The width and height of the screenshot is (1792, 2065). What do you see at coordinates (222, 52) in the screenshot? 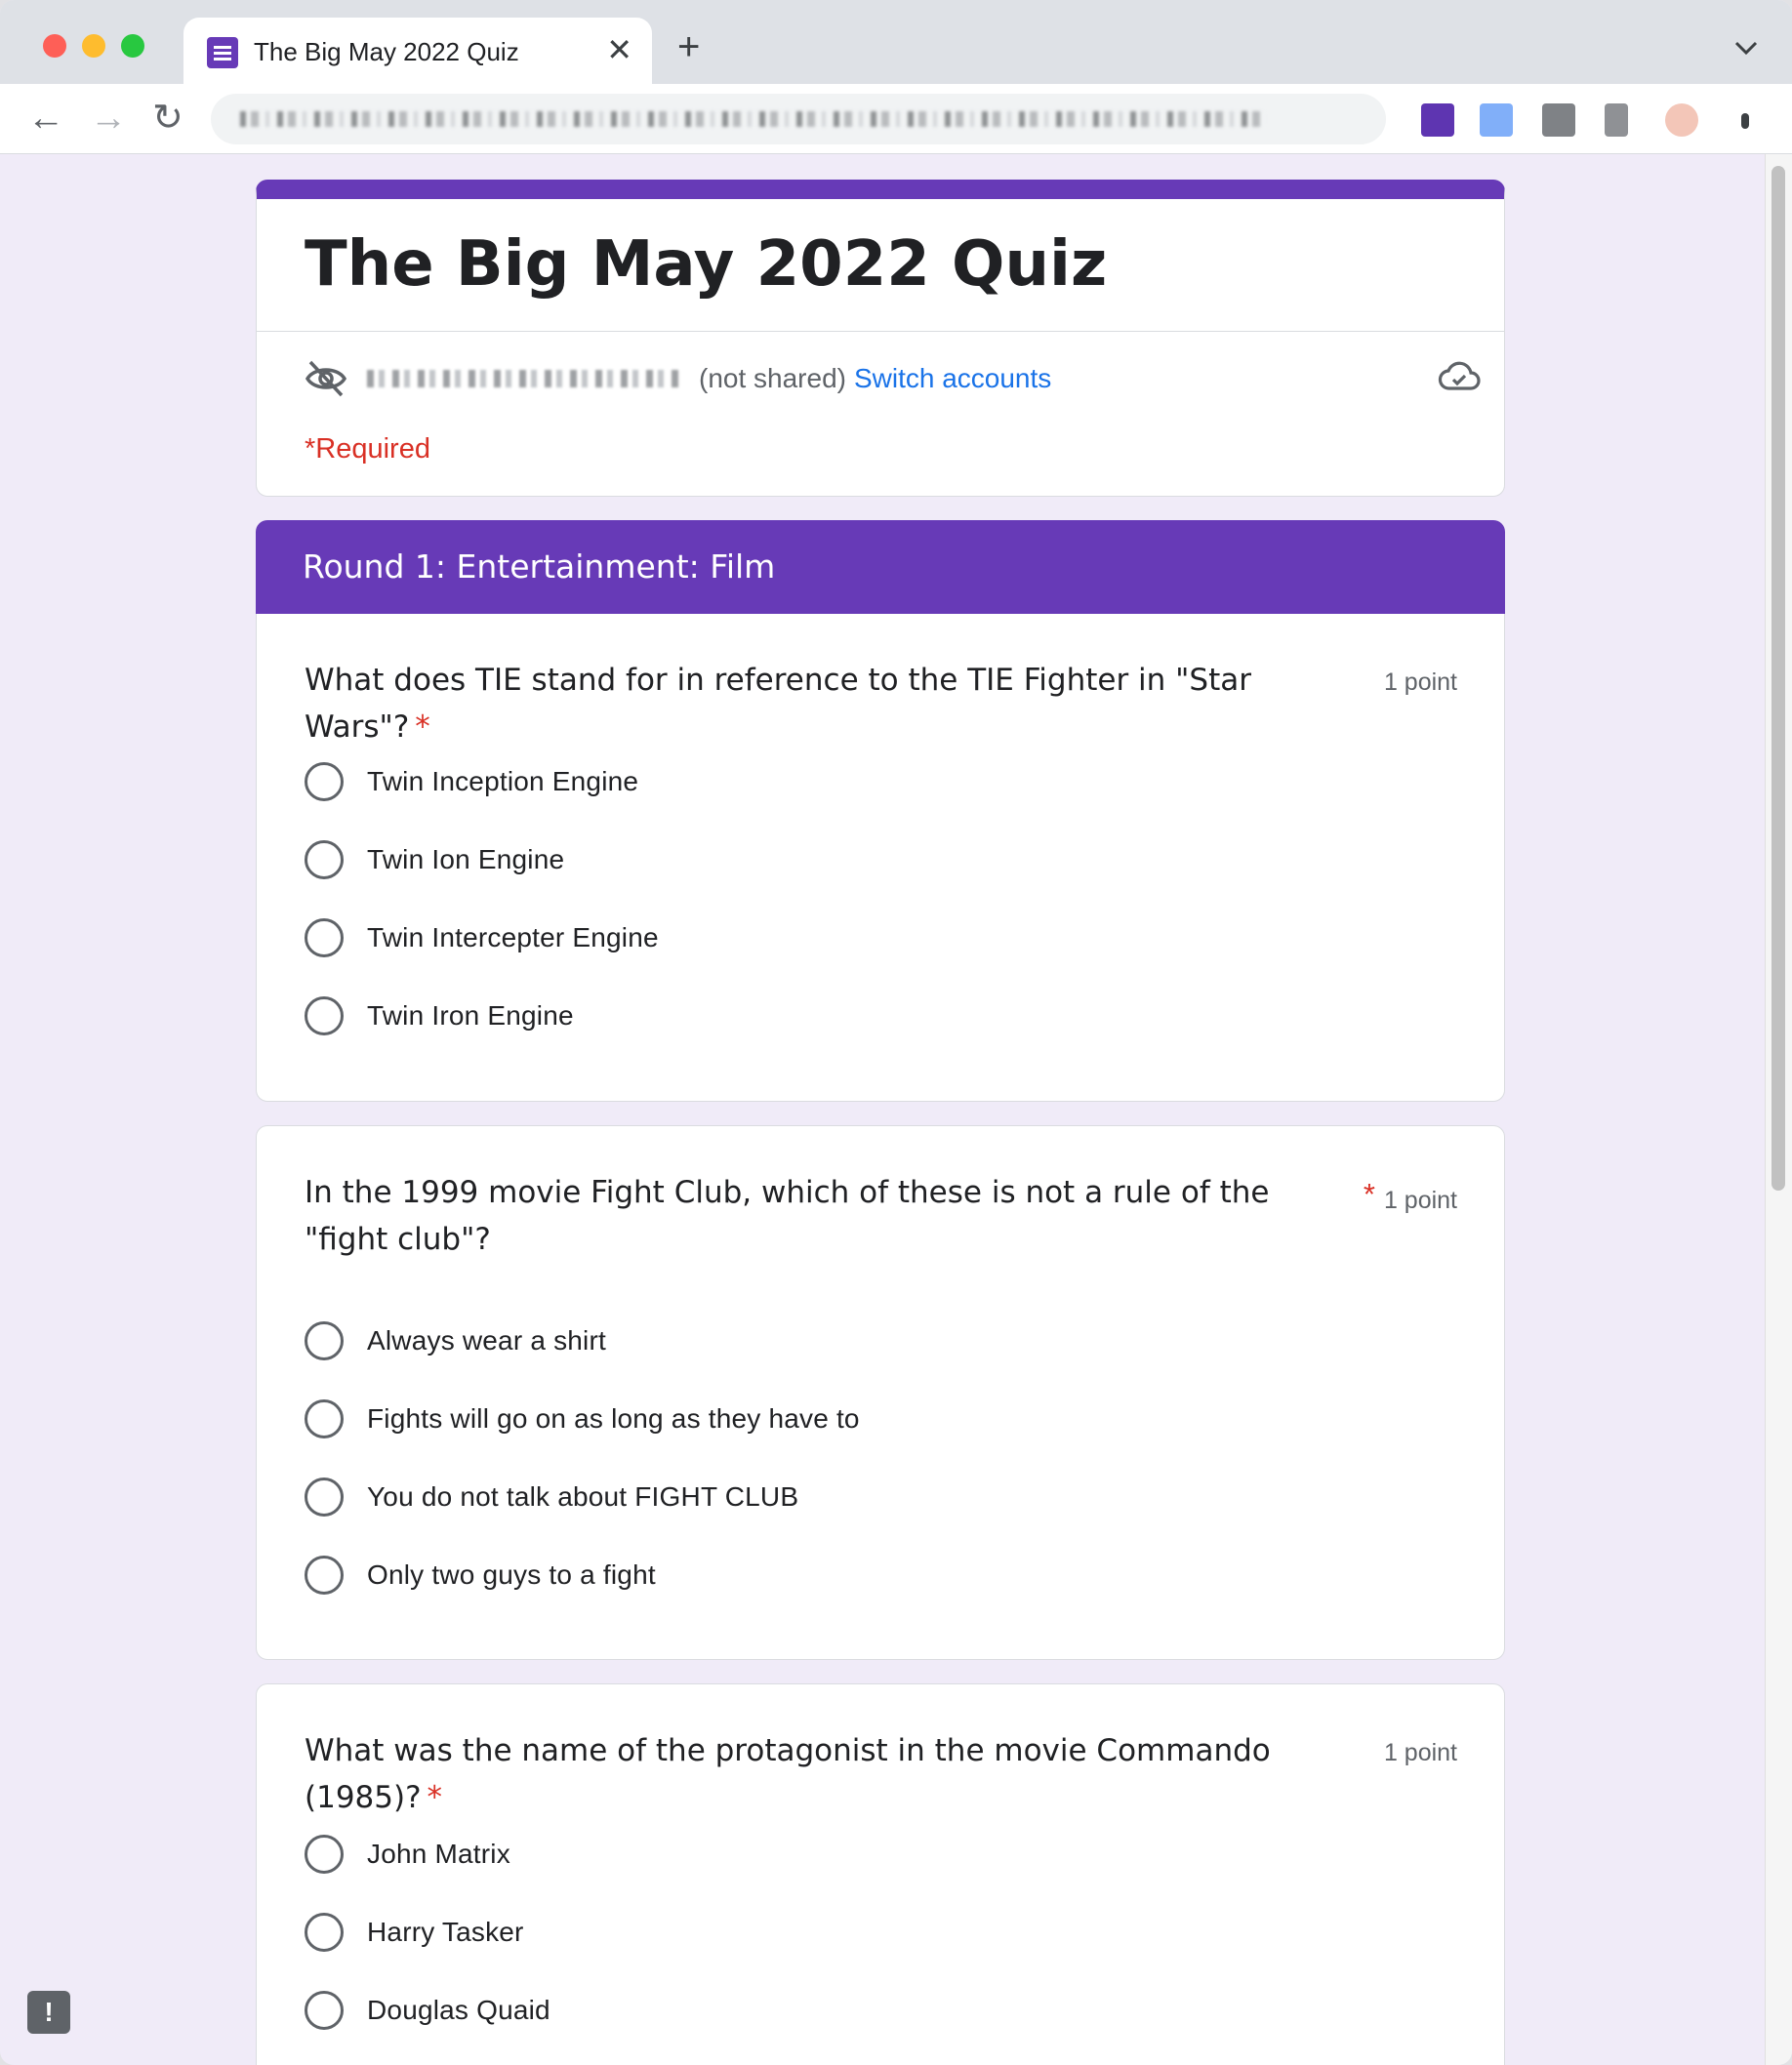
I see `google-forms-icon` at bounding box center [222, 52].